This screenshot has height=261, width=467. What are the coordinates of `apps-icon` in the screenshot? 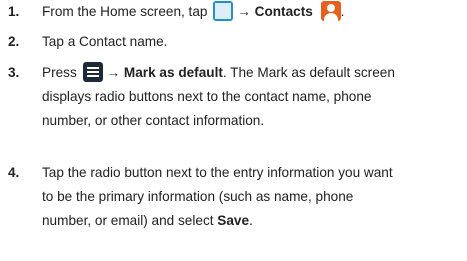 It's located at (223, 11).